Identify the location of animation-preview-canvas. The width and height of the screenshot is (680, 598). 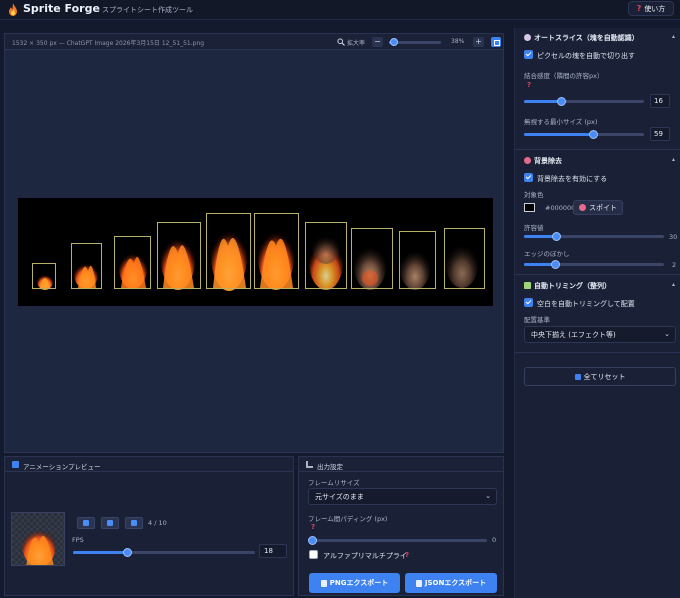
(38, 539).